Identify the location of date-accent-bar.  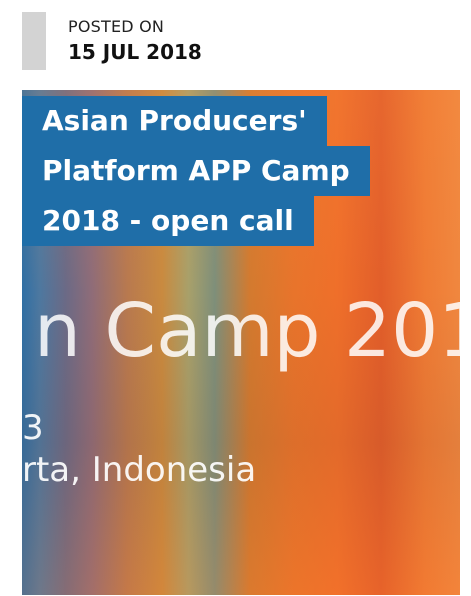
(34, 41).